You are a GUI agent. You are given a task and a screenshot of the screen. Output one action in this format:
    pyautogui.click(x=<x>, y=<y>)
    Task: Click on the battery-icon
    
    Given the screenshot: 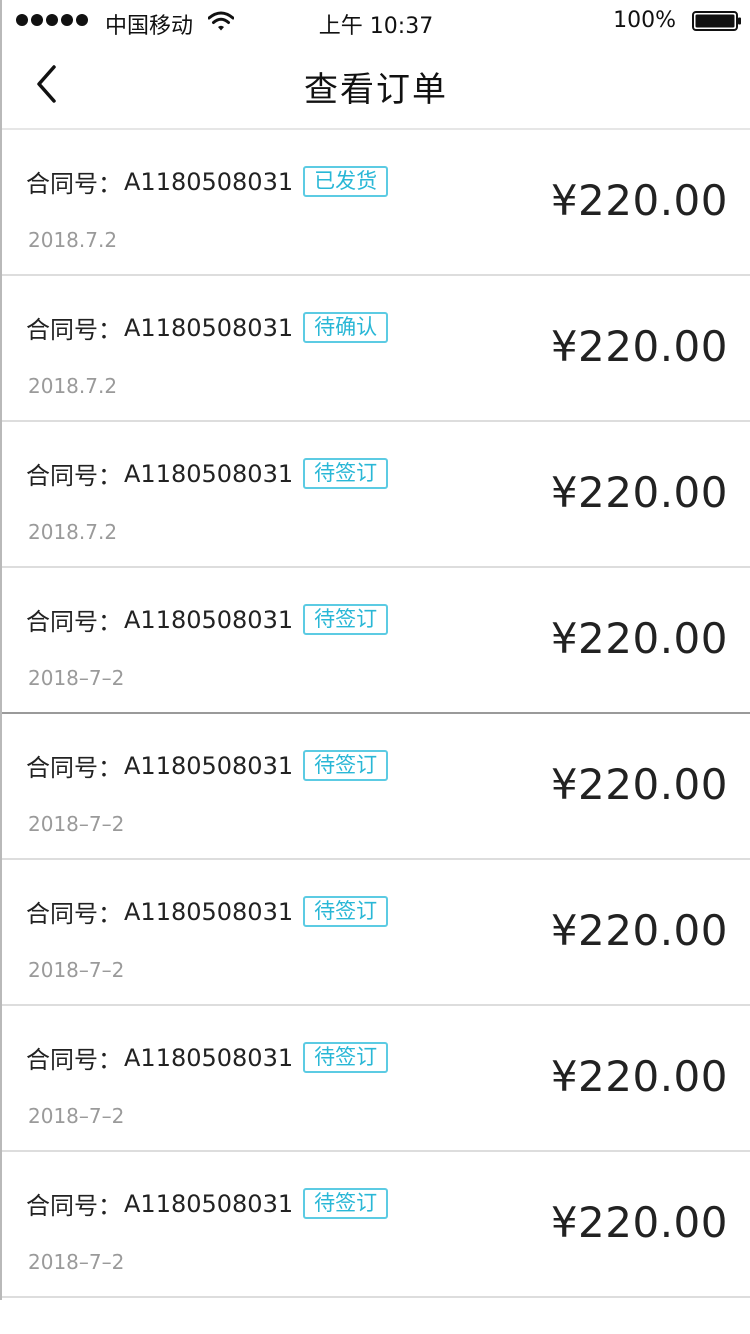 What is the action you would take?
    pyautogui.click(x=716, y=21)
    